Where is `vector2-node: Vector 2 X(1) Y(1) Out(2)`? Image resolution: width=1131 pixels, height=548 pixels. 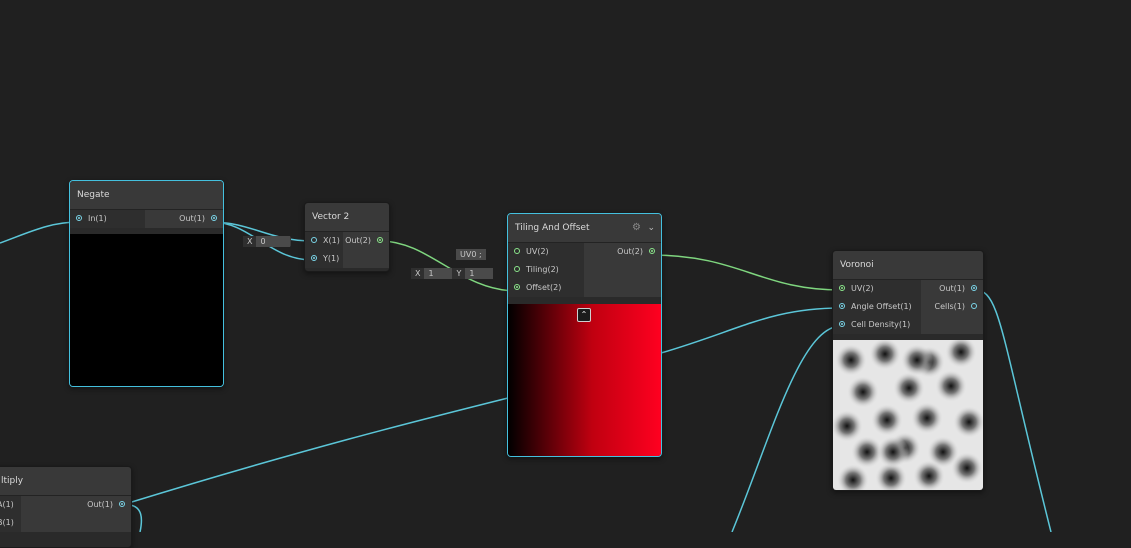
vector2-node: Vector 2 X(1) Y(1) Out(2) is located at coordinates (347, 237).